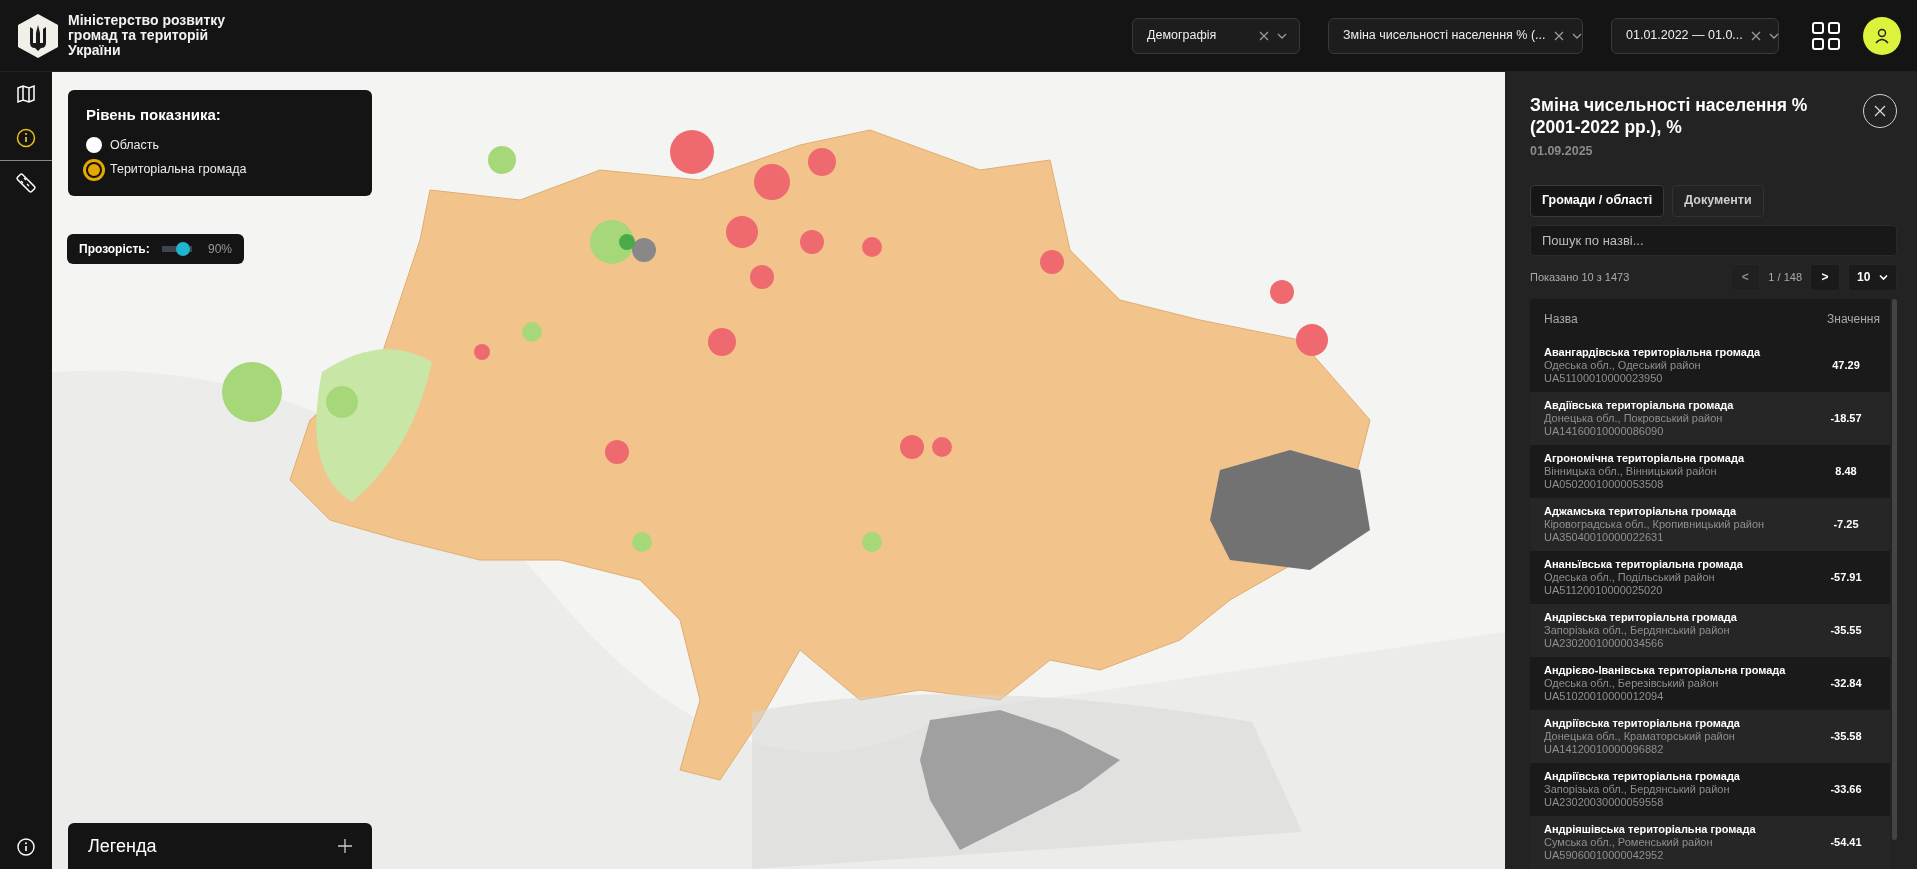 The width and height of the screenshot is (1917, 869). What do you see at coordinates (220, 169) in the screenshot?
I see `radio-option: Територіальна громада` at bounding box center [220, 169].